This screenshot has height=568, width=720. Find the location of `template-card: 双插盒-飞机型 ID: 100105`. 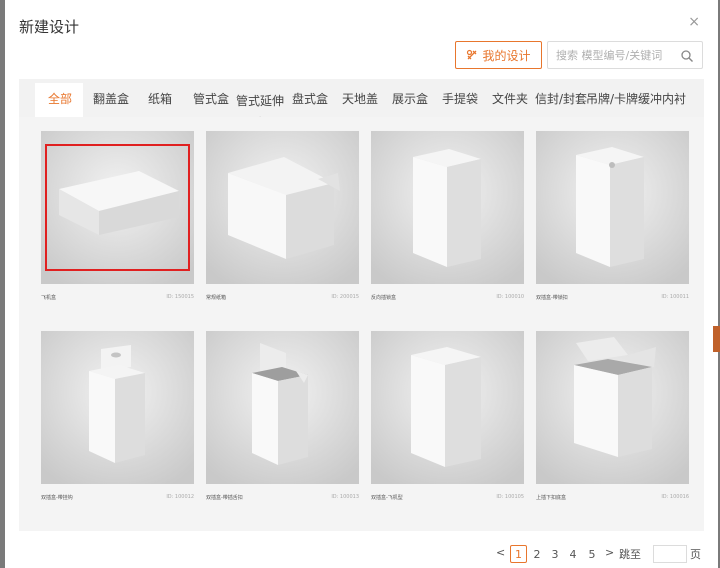

template-card: 双插盒-飞机型 ID: 100105 is located at coordinates (447, 420).